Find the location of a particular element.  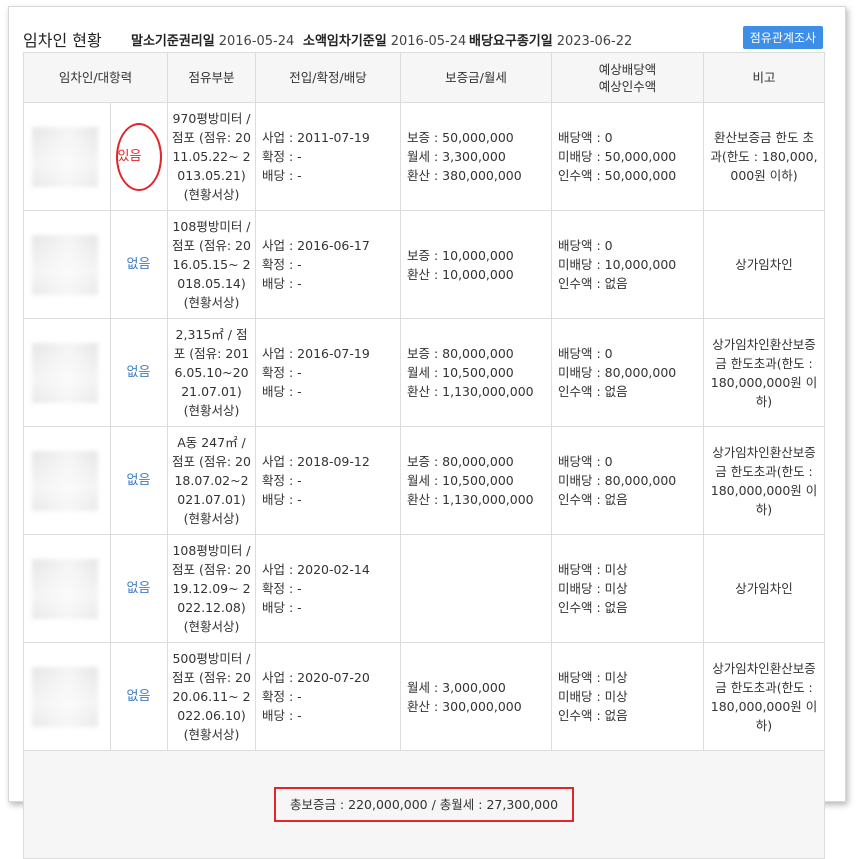

col-expected-assumption: 예상인수액 is located at coordinates (627, 86).